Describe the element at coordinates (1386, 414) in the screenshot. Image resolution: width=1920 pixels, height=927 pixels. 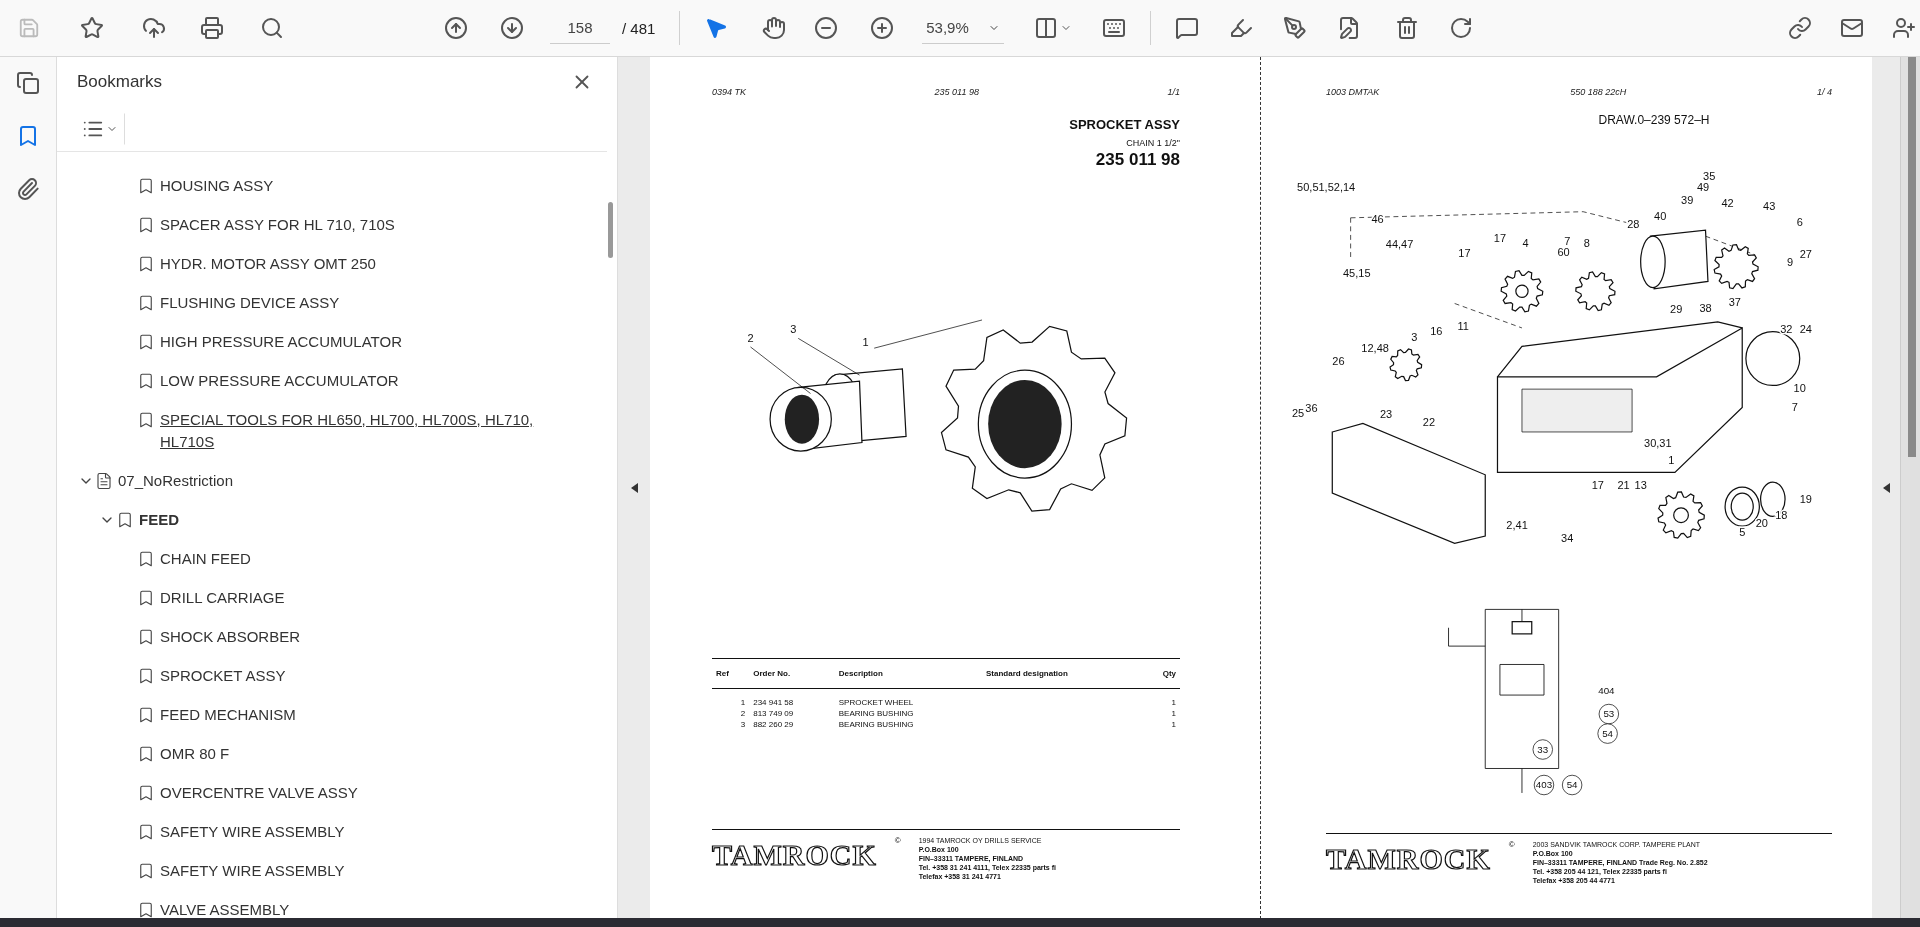
I see `callout-number: 23` at that location.